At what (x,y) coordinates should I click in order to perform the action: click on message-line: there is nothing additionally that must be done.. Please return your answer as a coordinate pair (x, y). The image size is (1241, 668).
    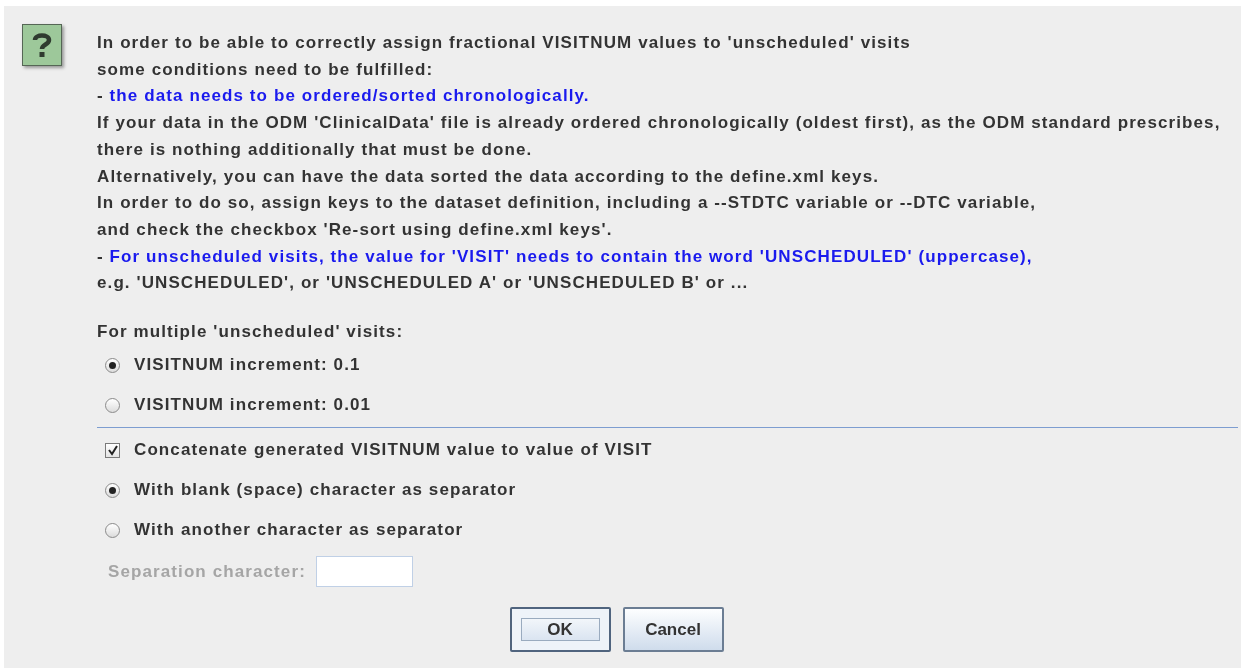
    Looking at the image, I should click on (315, 149).